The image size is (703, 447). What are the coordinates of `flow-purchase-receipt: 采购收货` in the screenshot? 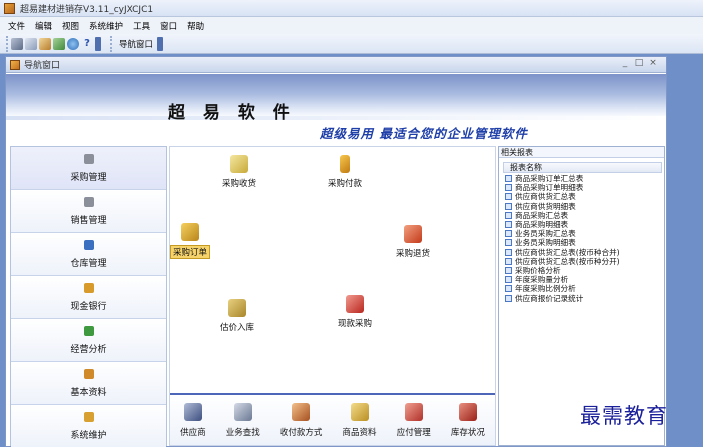 It's located at (239, 172).